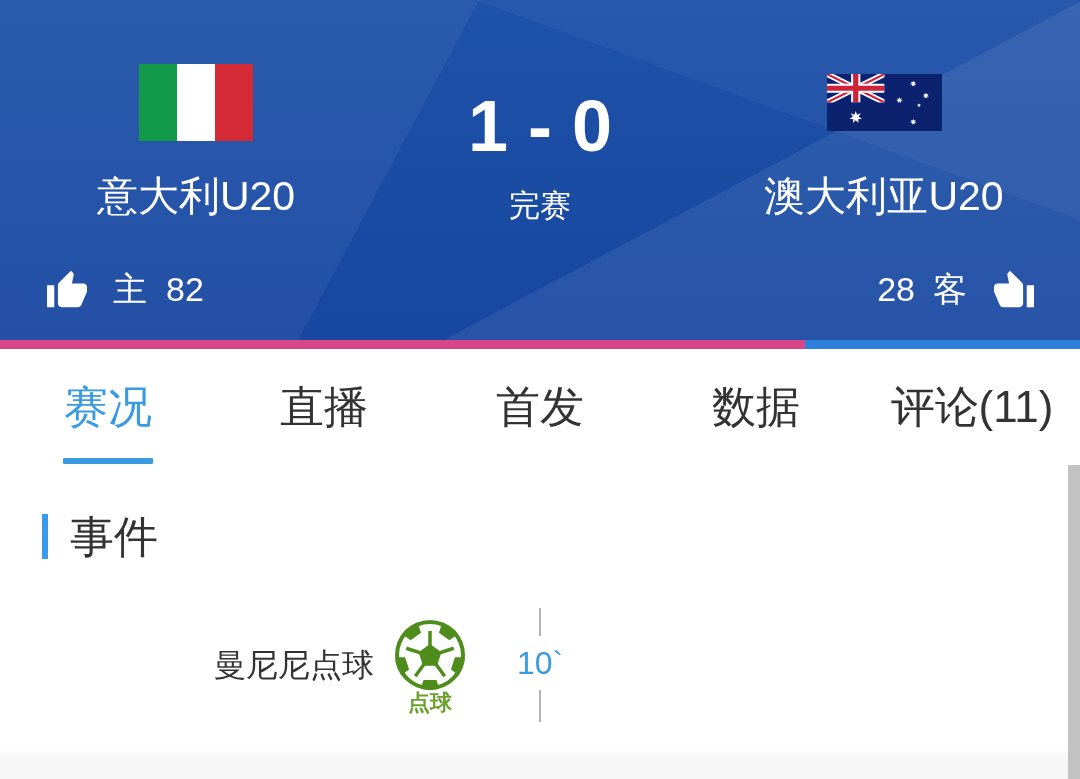 The height and width of the screenshot is (779, 1080). I want to click on team-name: 意大利U20, so click(196, 196).